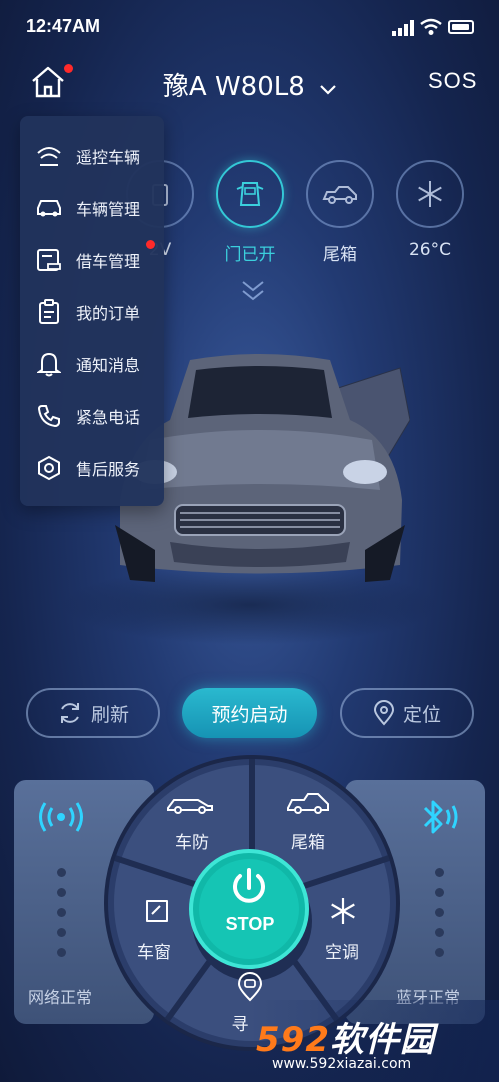 This screenshot has height=1082, width=499. I want to click on bell-icon, so click(49, 364).